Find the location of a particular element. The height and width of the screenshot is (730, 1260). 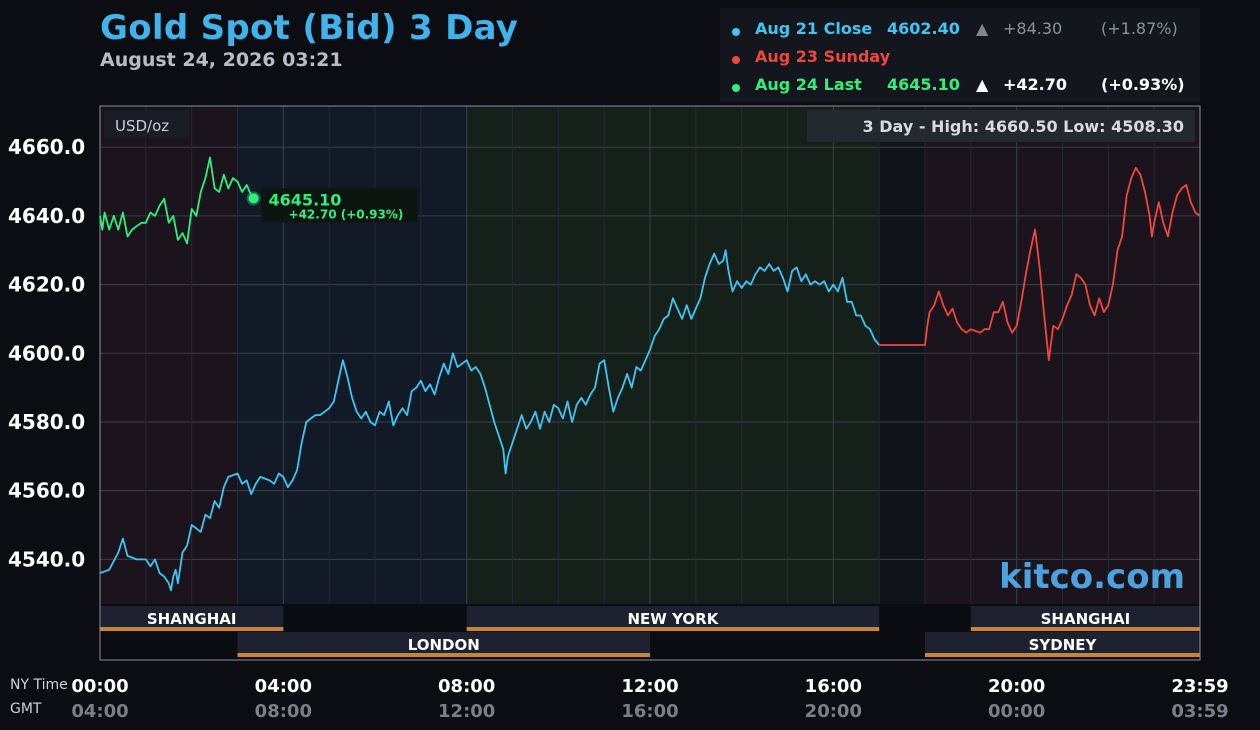

x-tick-label-ny: 00:00 is located at coordinates (99, 686).